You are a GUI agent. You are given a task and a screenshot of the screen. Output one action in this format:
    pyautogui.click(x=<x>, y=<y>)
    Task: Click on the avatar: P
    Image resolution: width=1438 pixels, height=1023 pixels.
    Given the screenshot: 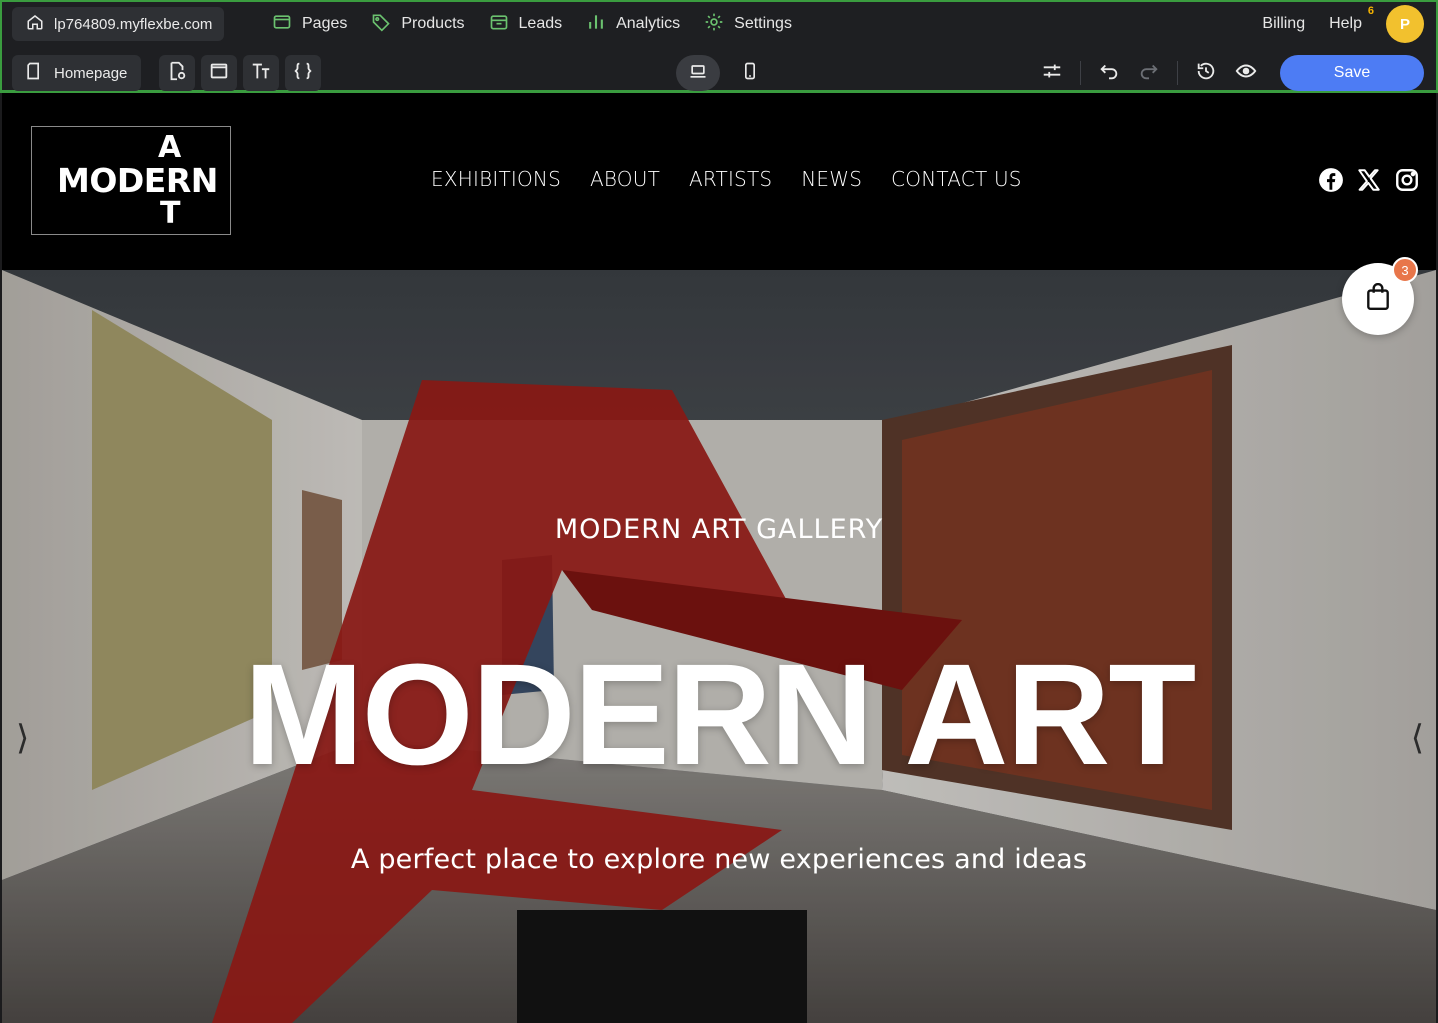 What is the action you would take?
    pyautogui.click(x=1405, y=24)
    